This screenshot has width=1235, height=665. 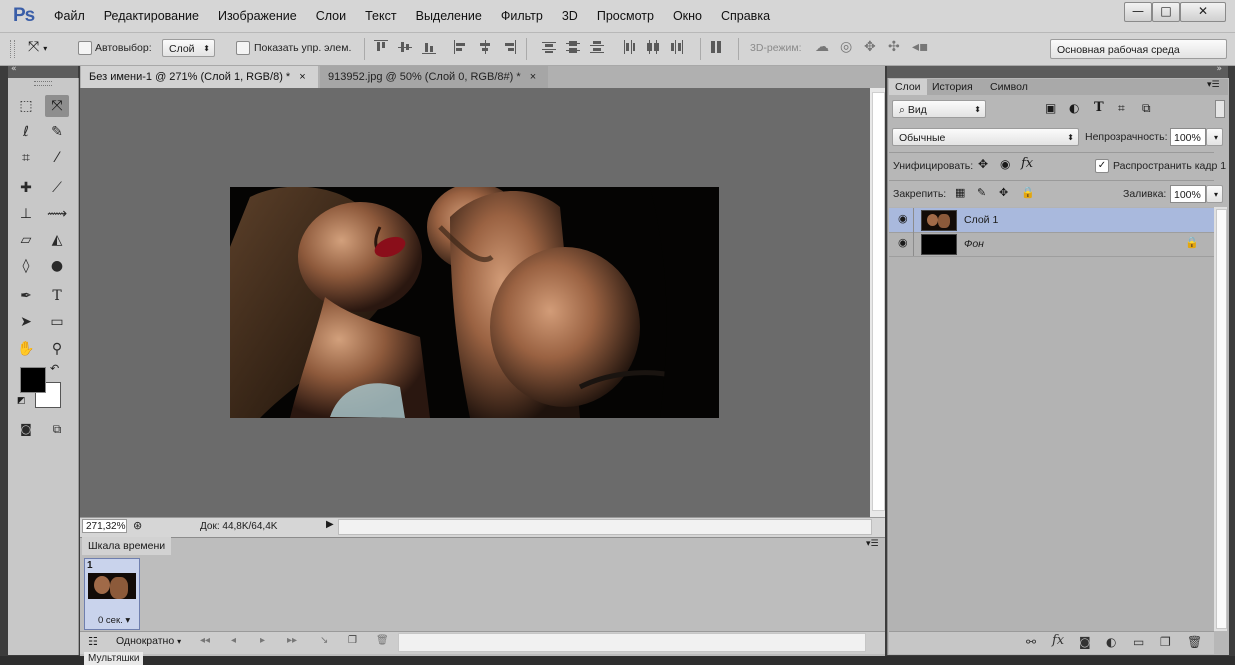 I want to click on lasso-tool-icon: ℓ, so click(x=26, y=132).